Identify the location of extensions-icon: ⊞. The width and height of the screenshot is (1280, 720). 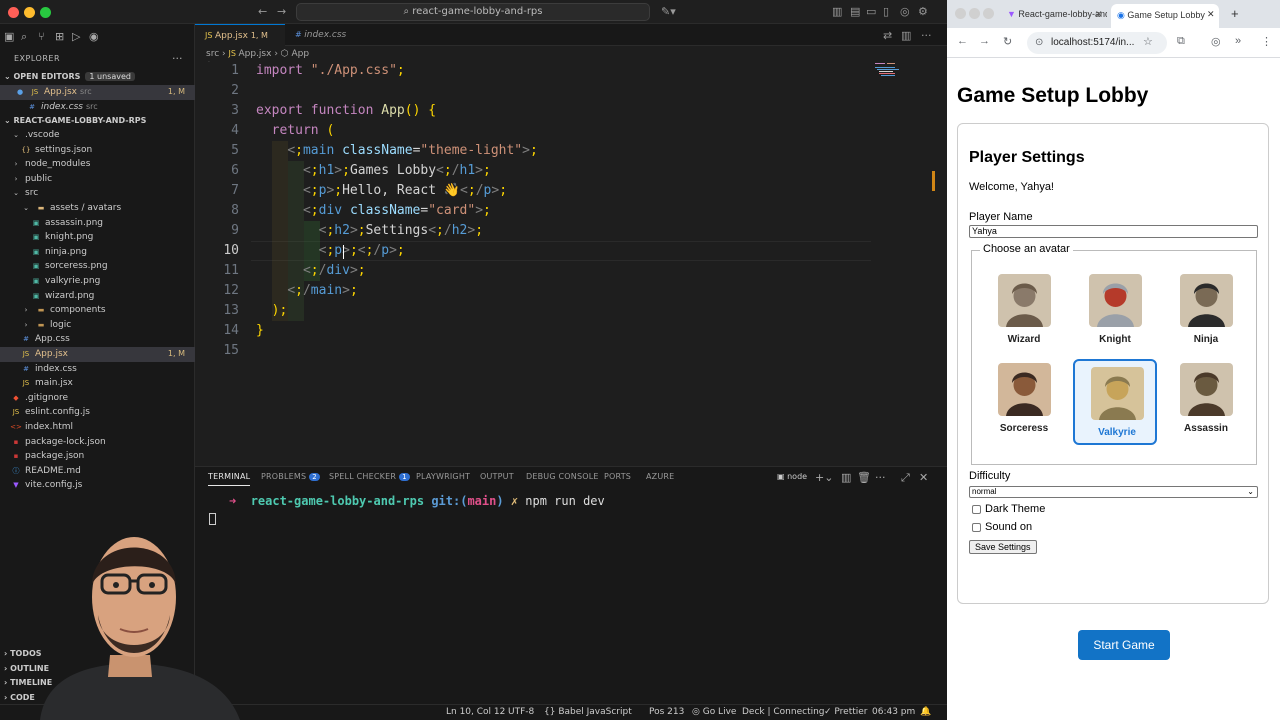
(63, 36).